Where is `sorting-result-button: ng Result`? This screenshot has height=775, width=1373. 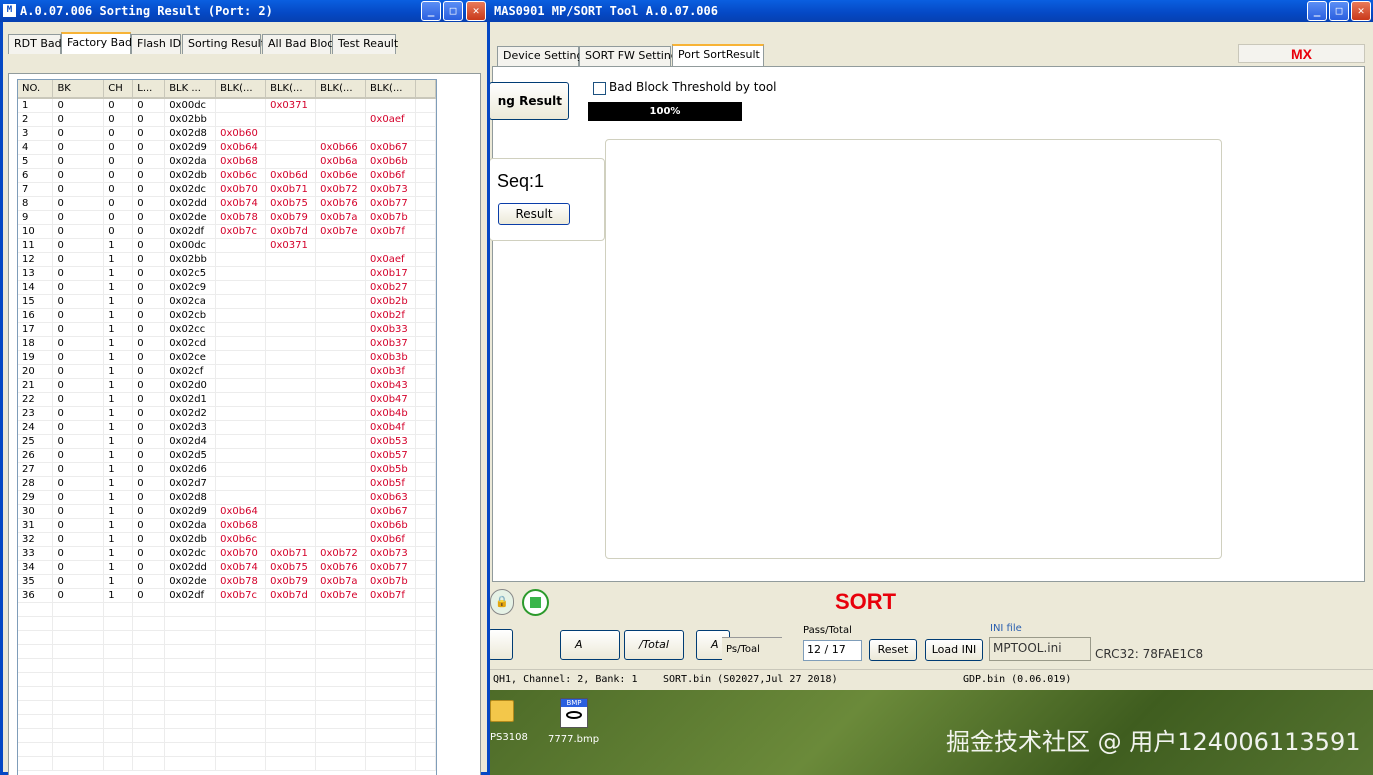
sorting-result-button: ng Result is located at coordinates (529, 101).